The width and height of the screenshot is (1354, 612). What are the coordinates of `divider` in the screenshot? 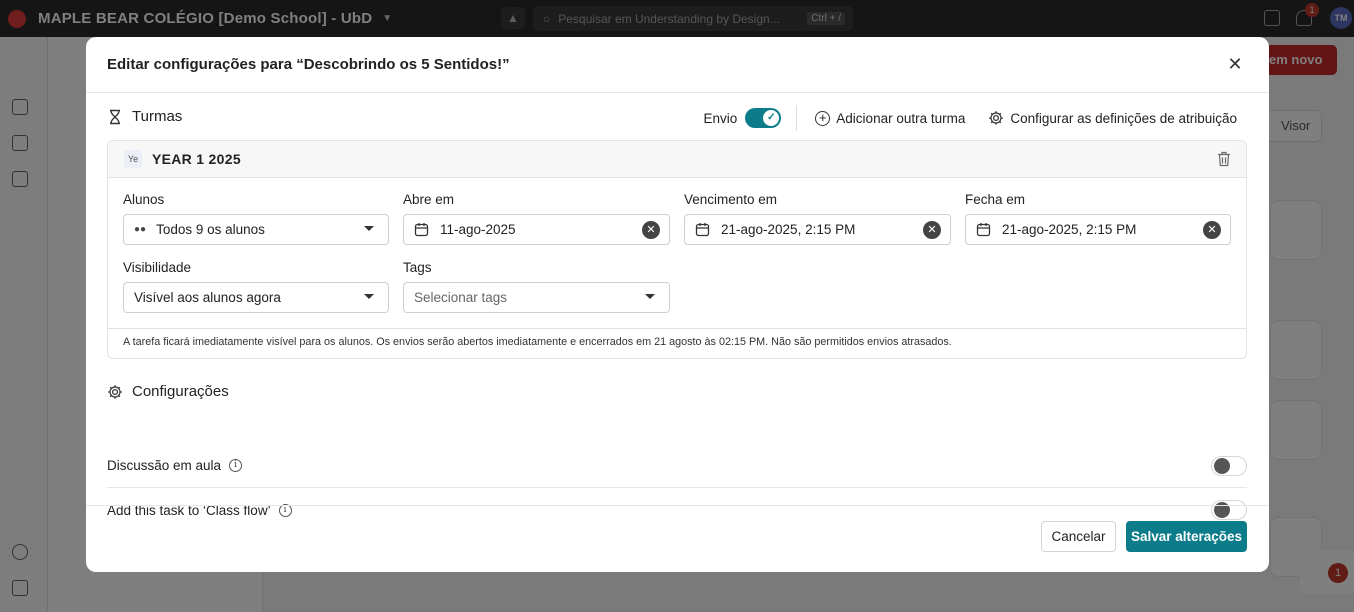 It's located at (797, 118).